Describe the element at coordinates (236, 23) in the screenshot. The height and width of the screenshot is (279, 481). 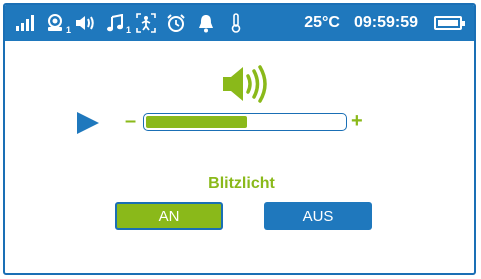
I see `thermometer-icon` at that location.